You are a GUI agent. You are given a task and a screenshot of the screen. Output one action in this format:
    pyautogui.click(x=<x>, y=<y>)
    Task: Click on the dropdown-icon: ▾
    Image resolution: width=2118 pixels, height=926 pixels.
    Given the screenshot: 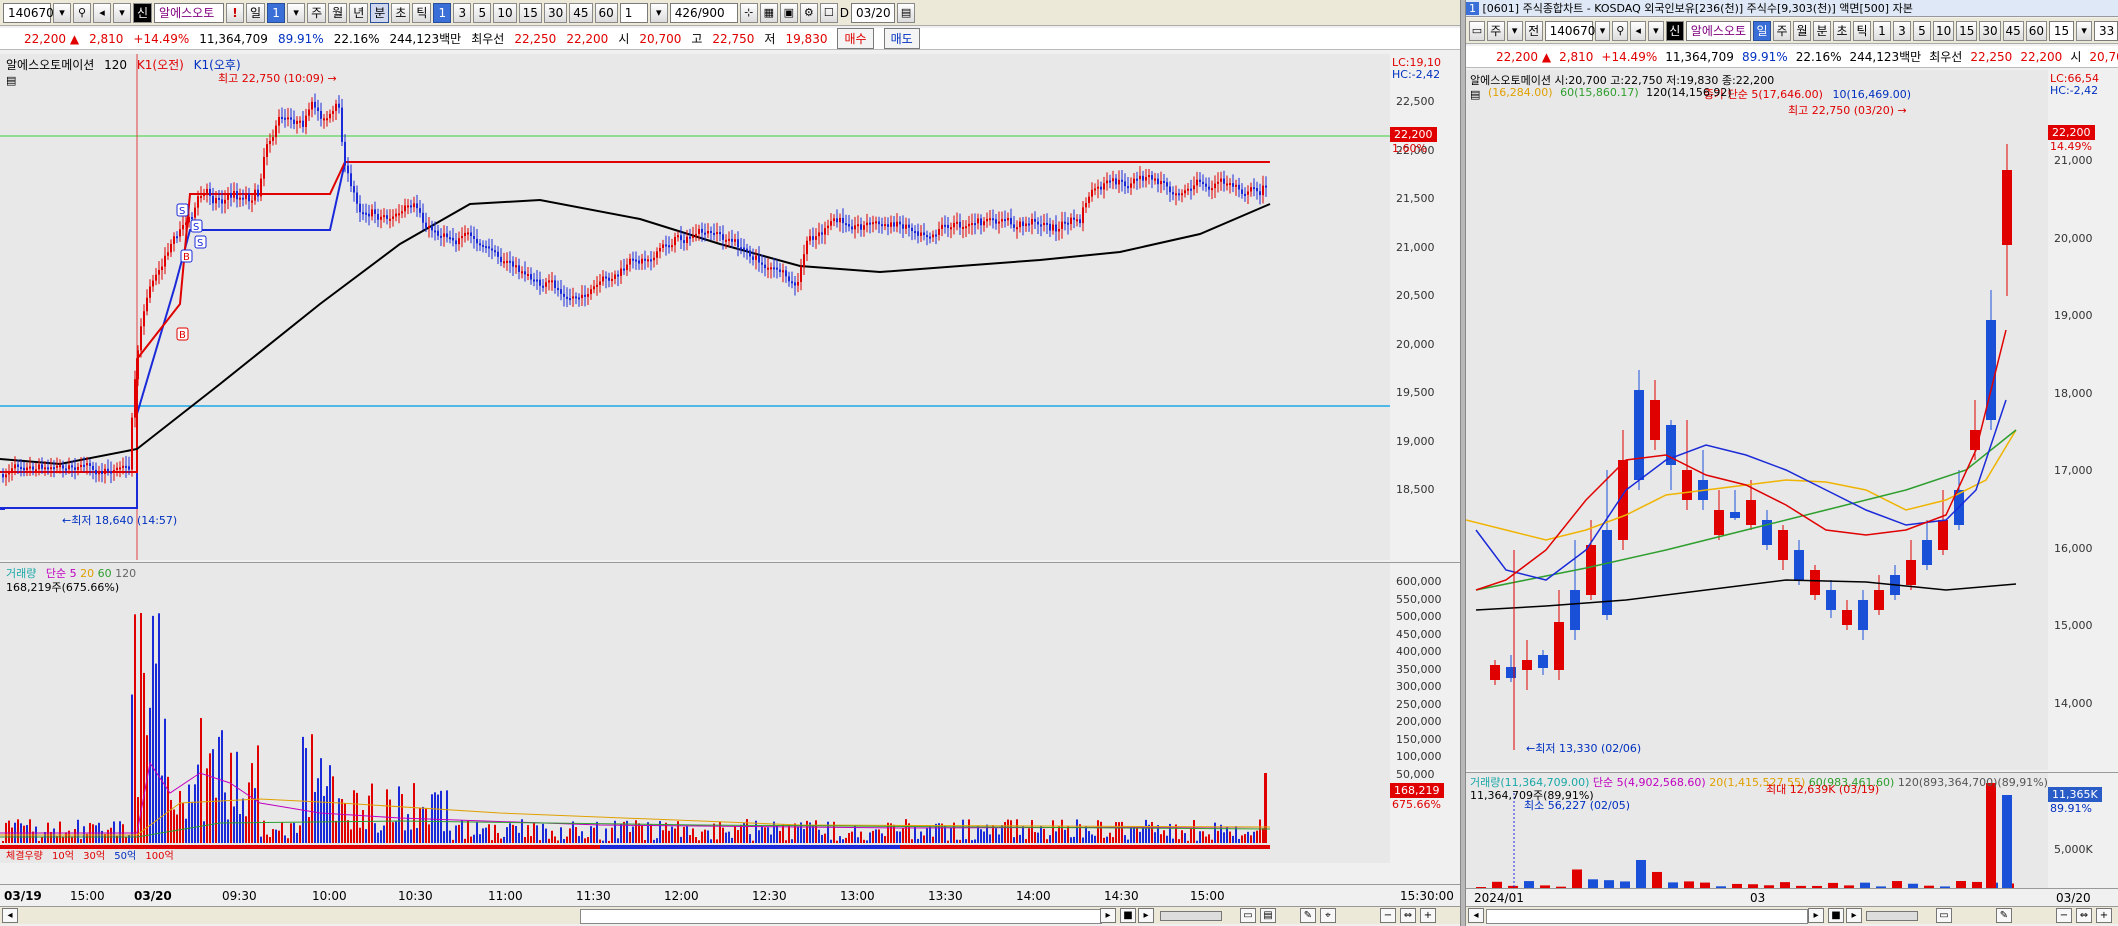 What is the action you would take?
    pyautogui.click(x=62, y=12)
    